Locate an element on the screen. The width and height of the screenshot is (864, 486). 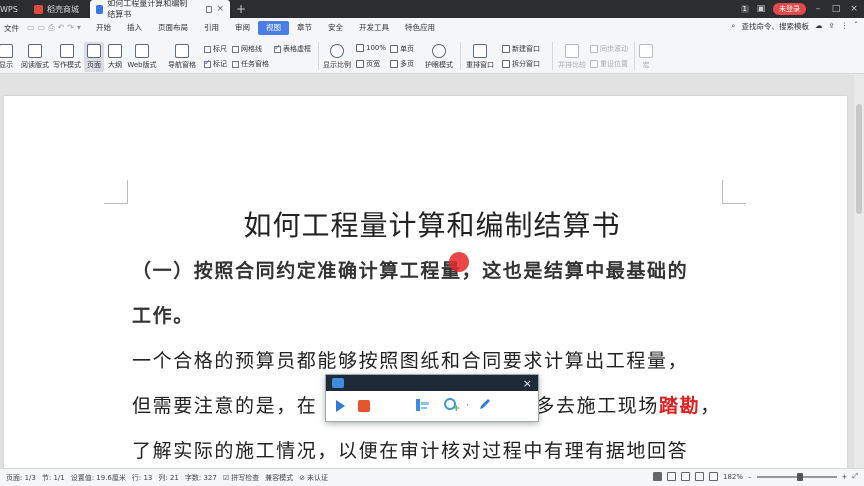
writing-mode-button: 写作模式 is located at coordinates (67, 57).